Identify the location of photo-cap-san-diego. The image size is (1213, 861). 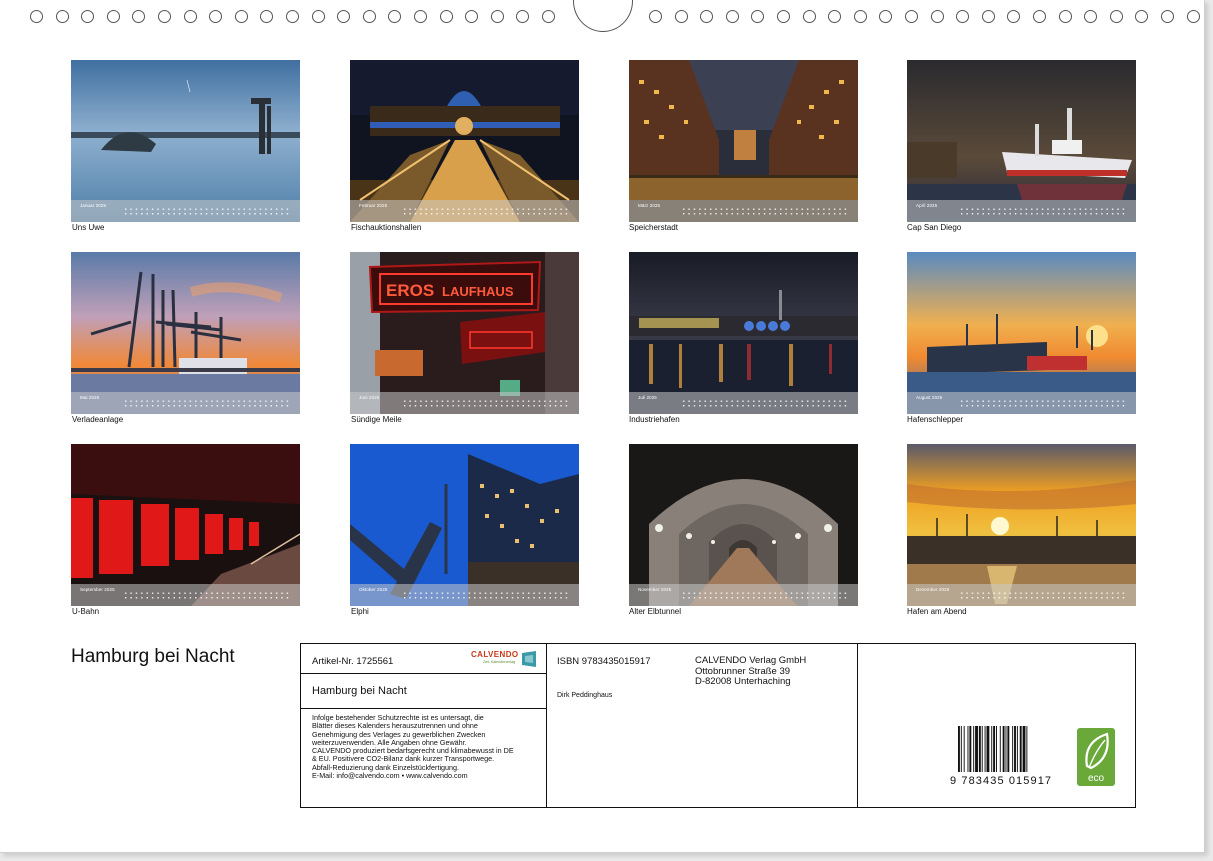
(1021, 141).